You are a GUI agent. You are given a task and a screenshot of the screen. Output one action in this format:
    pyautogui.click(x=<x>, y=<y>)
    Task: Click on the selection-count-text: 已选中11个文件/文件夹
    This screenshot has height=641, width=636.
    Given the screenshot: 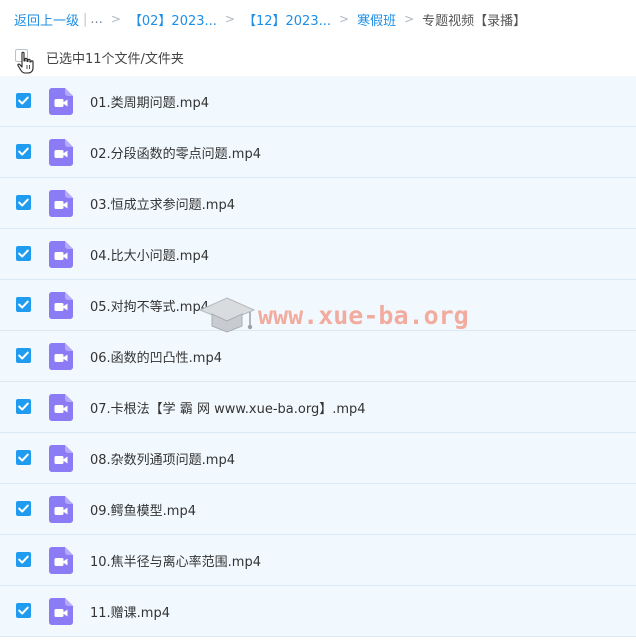 What is the action you would take?
    pyautogui.click(x=115, y=59)
    